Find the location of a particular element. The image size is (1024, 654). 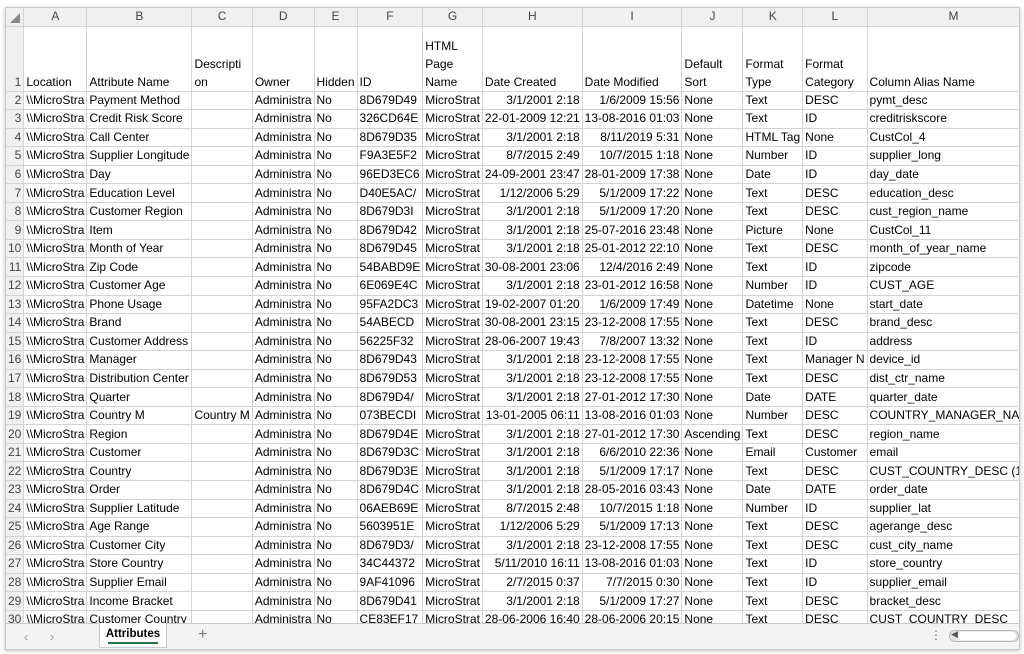

table-cell: 8D679D4E is located at coordinates (390, 434).